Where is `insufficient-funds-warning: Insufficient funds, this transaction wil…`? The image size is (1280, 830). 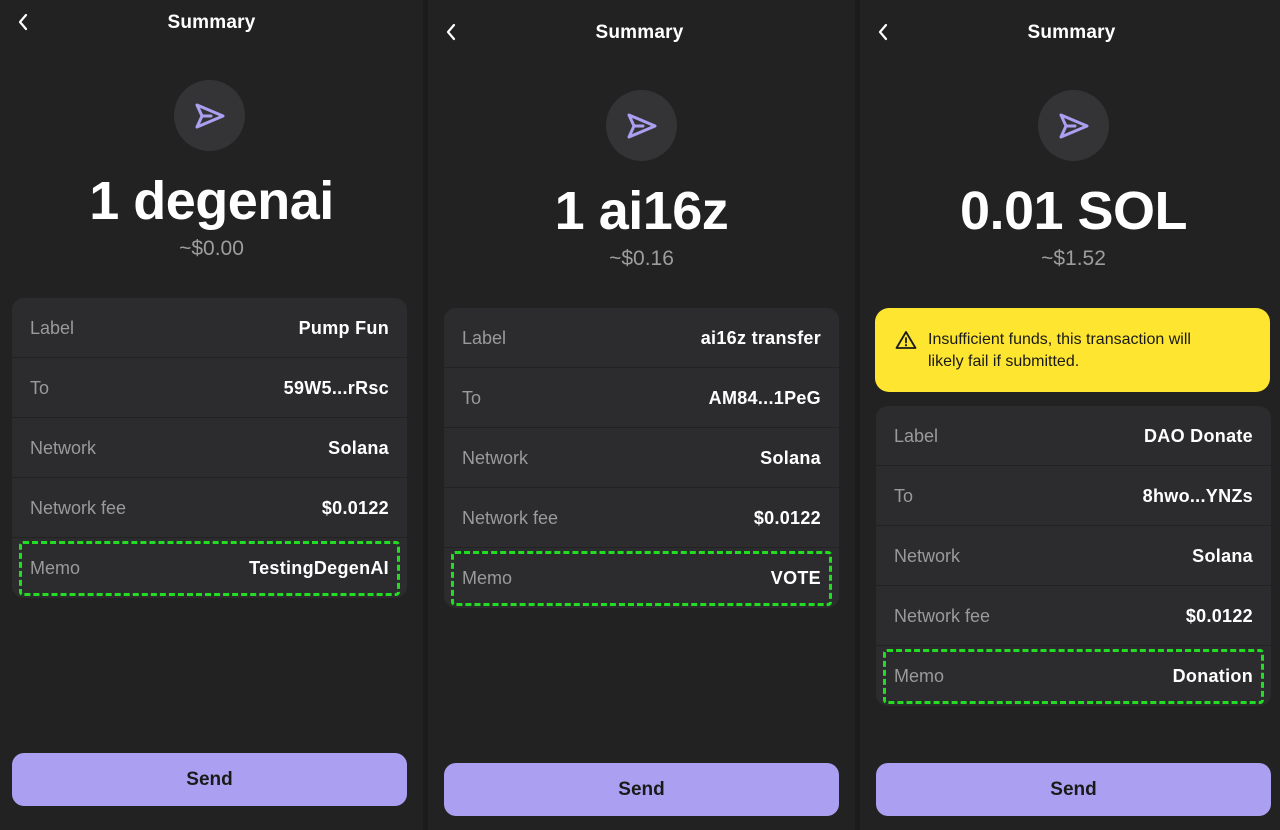 insufficient-funds-warning: Insufficient funds, this transaction wil… is located at coordinates (1072, 350).